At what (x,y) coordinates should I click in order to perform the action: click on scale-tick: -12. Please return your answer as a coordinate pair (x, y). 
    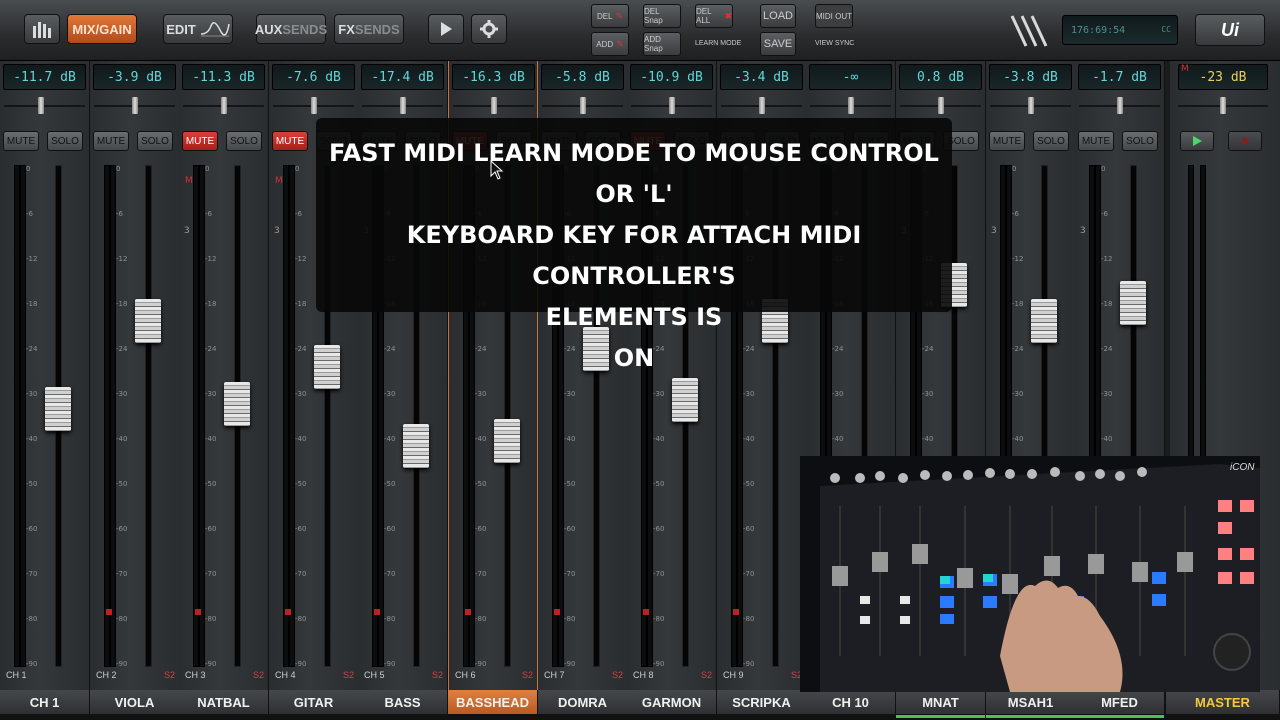
    Looking at the image, I should click on (1018, 259).